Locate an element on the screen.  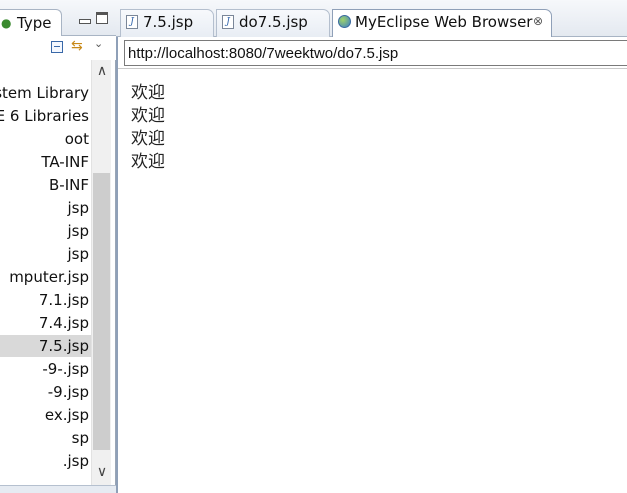
left-panel-tabbar: ● Type is located at coordinates (58, 18).